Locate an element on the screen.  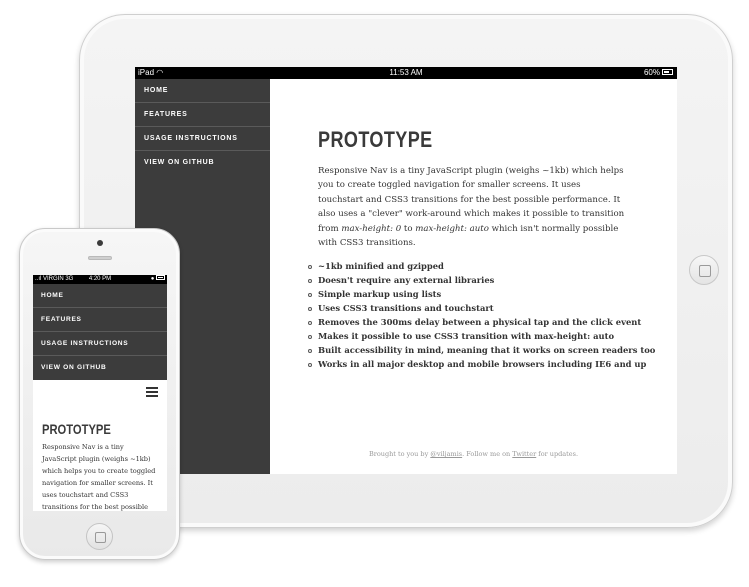
ipad-home-button-icon is located at coordinates (704, 270).